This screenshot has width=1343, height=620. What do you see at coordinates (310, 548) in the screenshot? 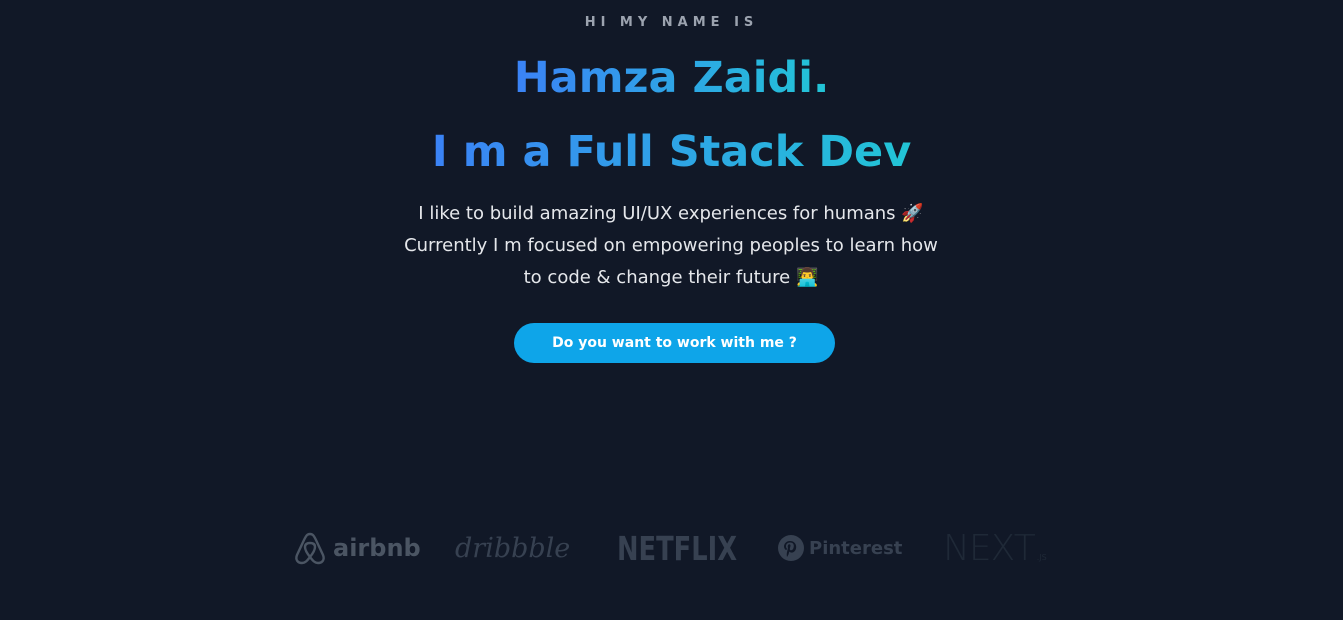
I see `airbnb-icon` at bounding box center [310, 548].